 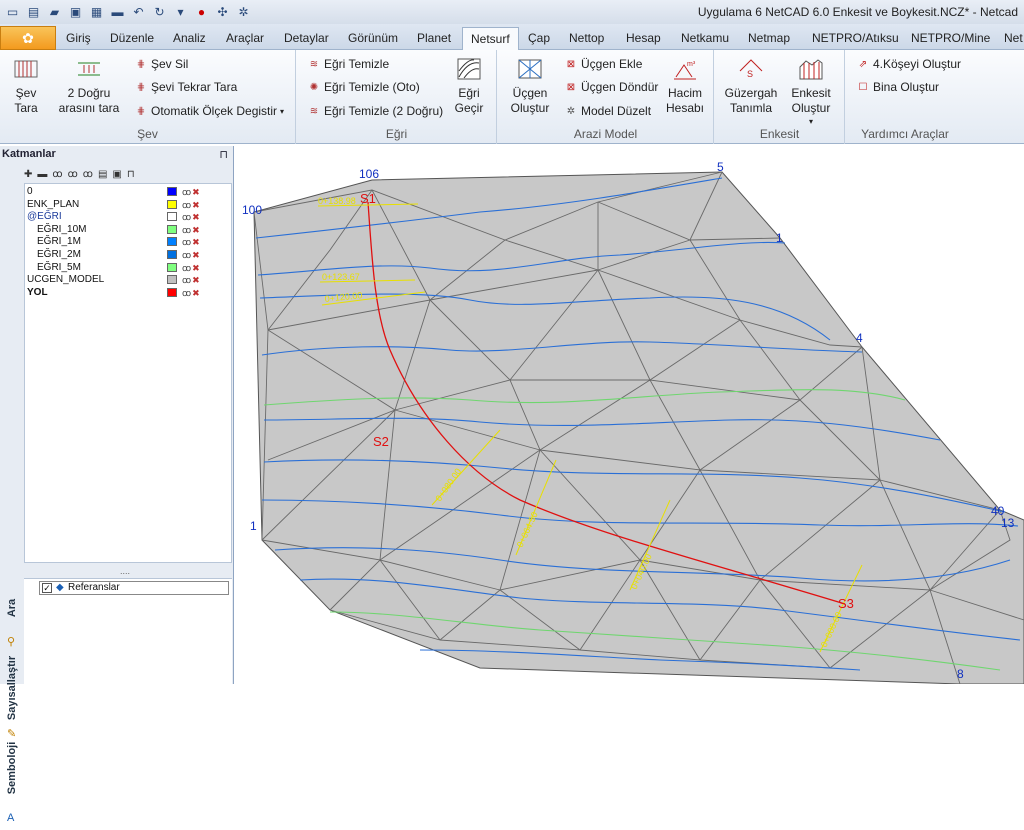 I want to click on otomatik-olcek-button: ⋕ Otomatik Ölçek Degistir ▾, so click(x=209, y=111).